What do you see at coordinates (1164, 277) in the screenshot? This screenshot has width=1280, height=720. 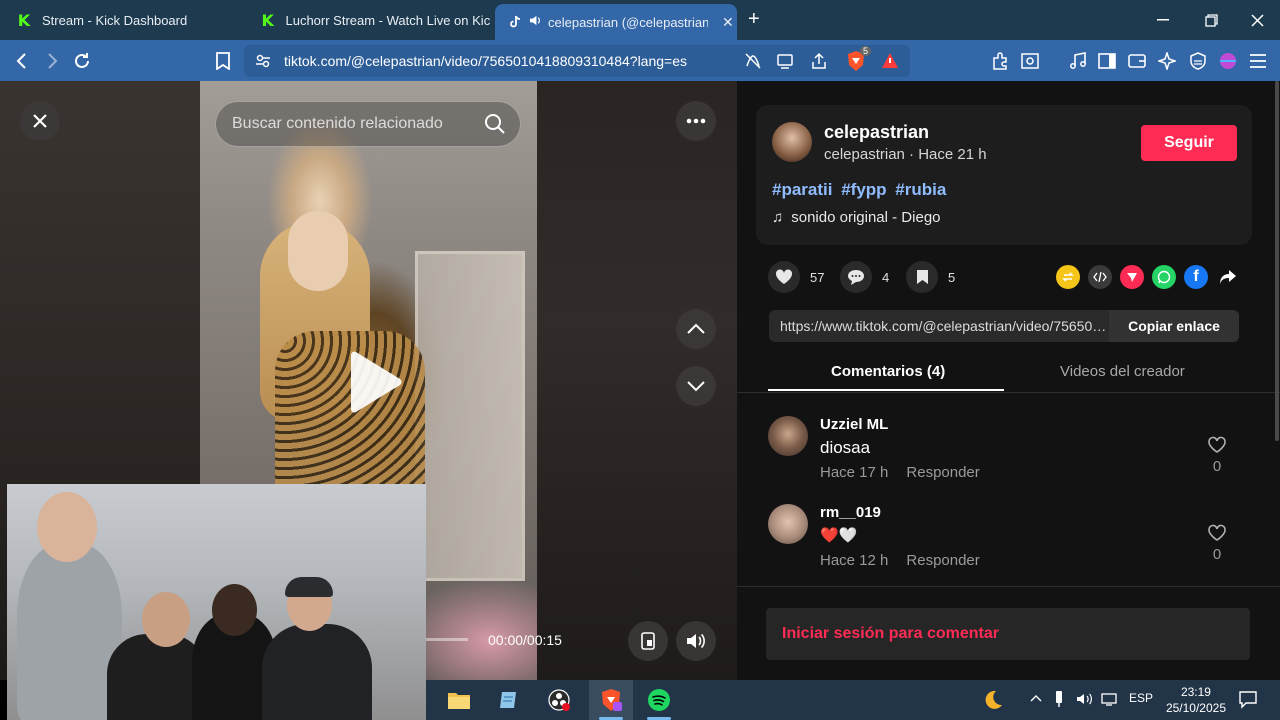 I see `whatsapp-icon` at bounding box center [1164, 277].